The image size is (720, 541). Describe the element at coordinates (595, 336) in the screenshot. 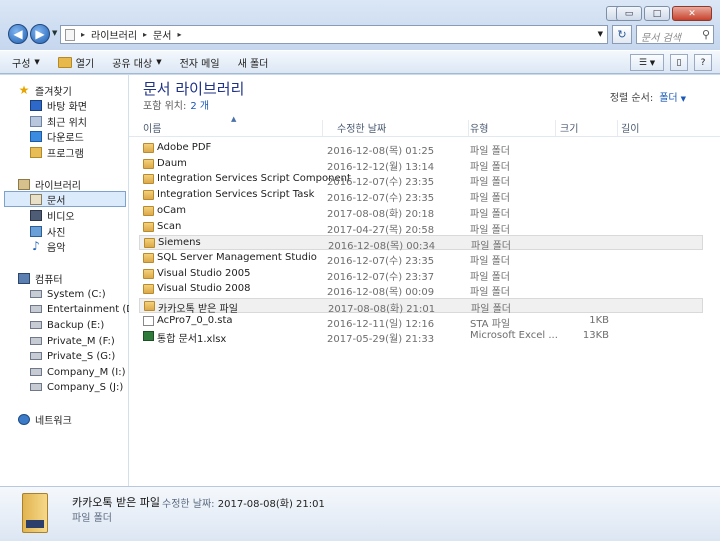

I see `file-size: 13KB` at that location.